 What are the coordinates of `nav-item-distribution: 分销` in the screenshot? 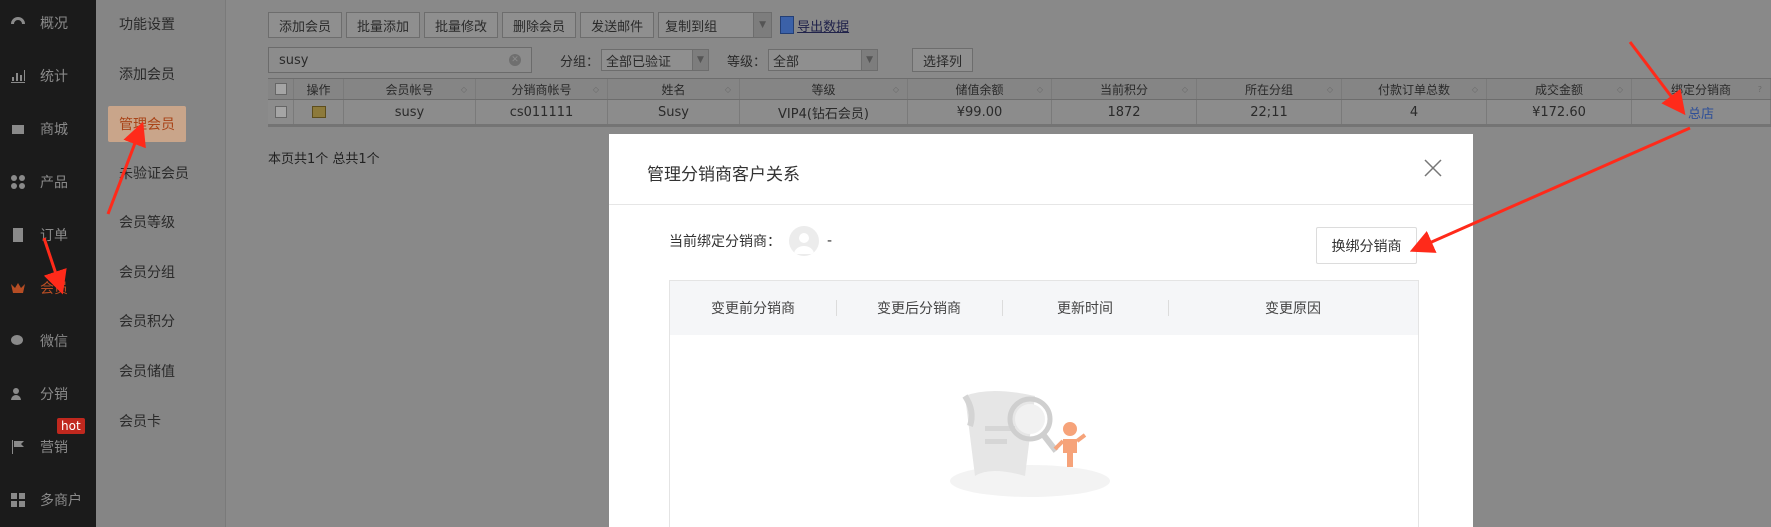 It's located at (48, 394).